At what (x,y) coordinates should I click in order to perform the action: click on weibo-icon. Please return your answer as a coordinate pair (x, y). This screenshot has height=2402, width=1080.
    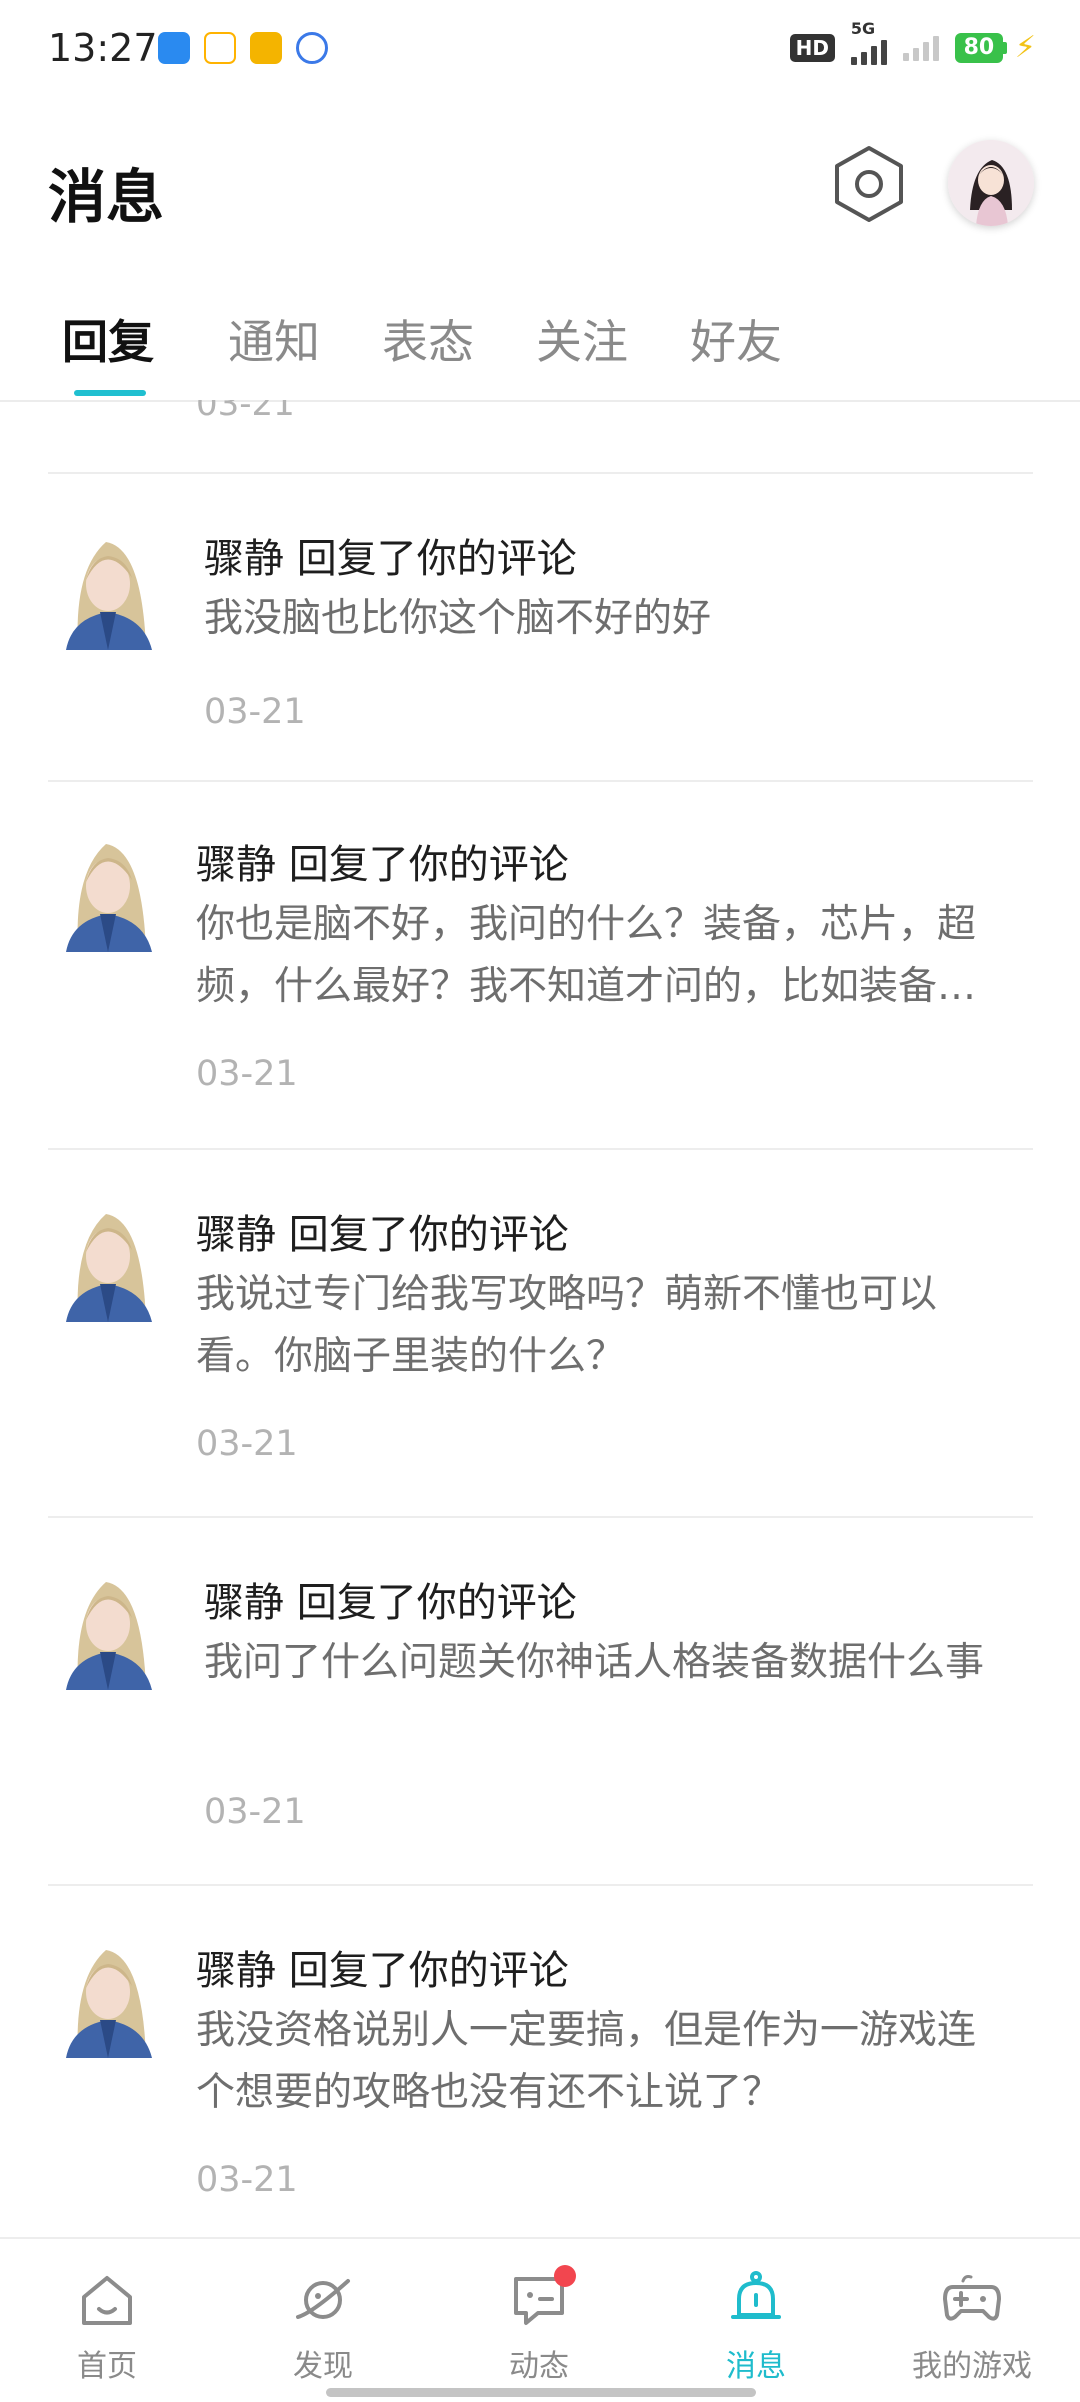
    Looking at the image, I should click on (266, 48).